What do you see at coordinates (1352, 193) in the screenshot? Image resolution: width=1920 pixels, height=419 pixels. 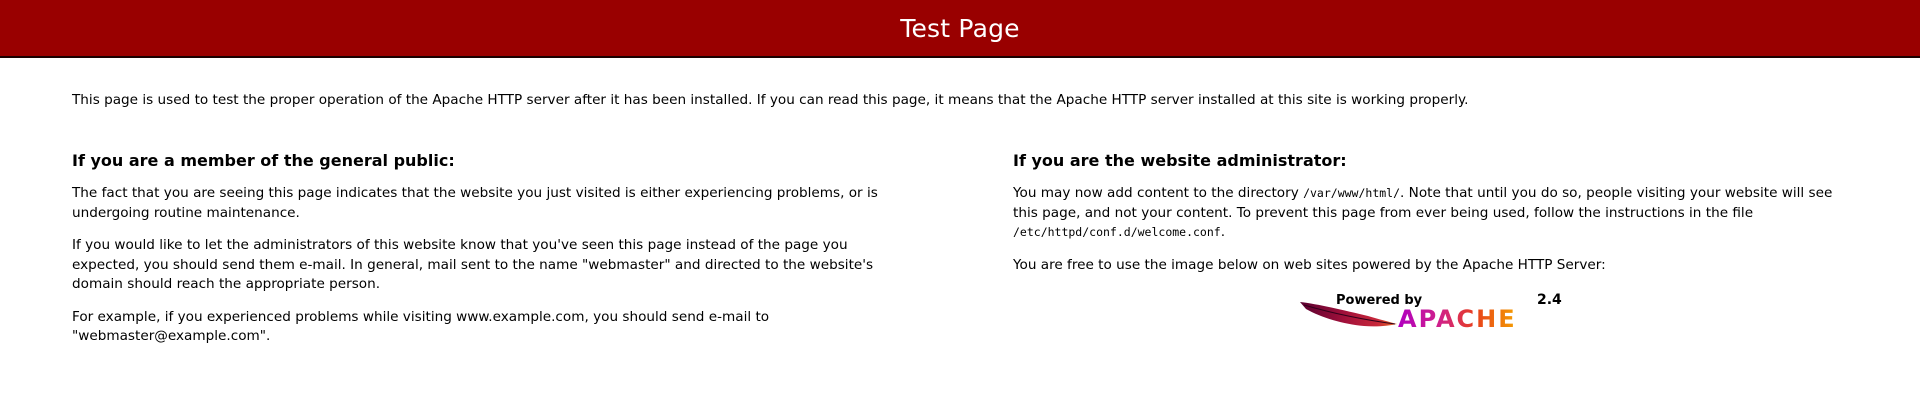 I see `content-directory-path: /var/www/html/` at bounding box center [1352, 193].